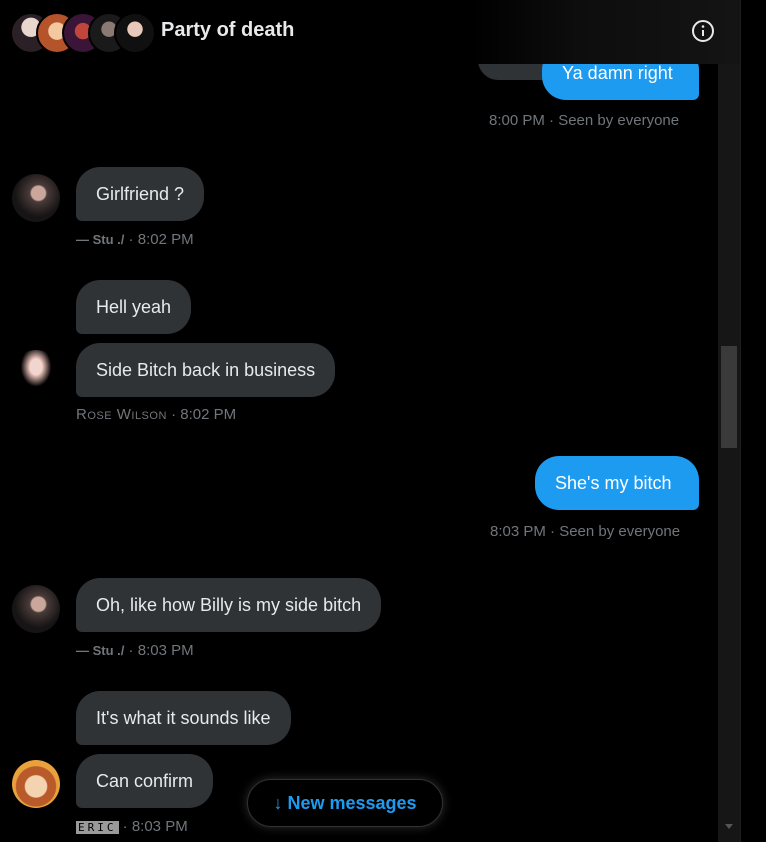  I want to click on message-meta: — Stu ./ · 8:03 PM, so click(135, 650).